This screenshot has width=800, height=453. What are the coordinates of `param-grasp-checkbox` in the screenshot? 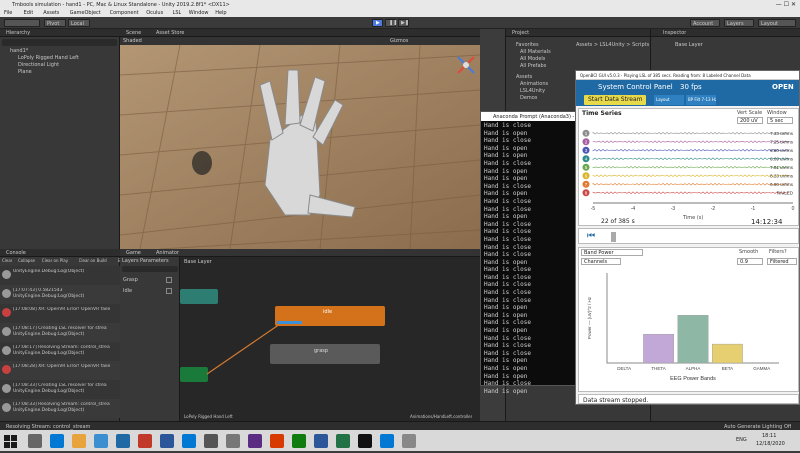 It's located at (169, 280).